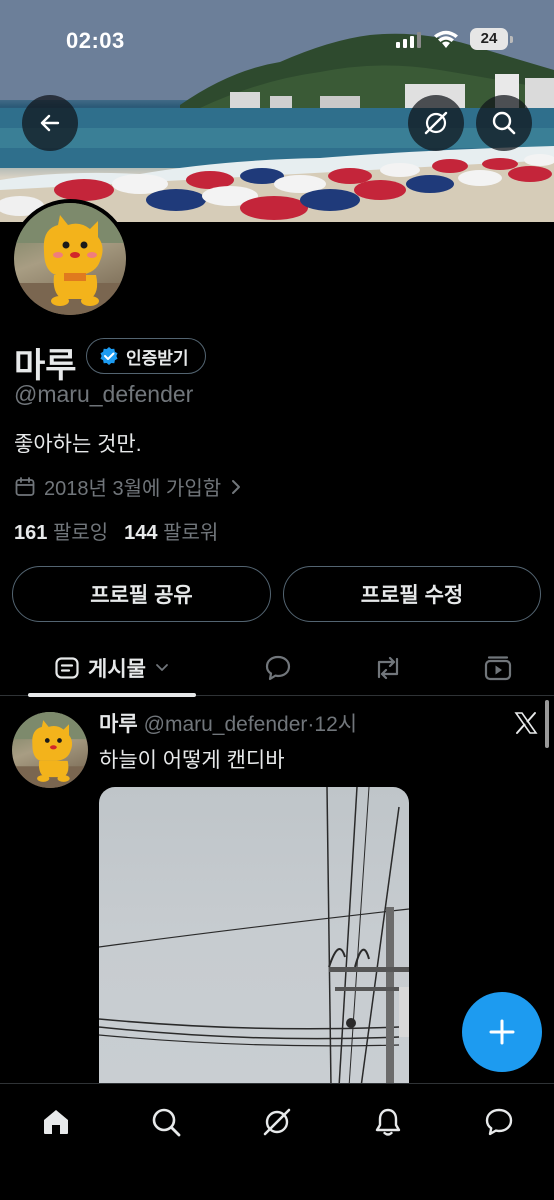  I want to click on post-author-name: 마루, so click(118, 724).